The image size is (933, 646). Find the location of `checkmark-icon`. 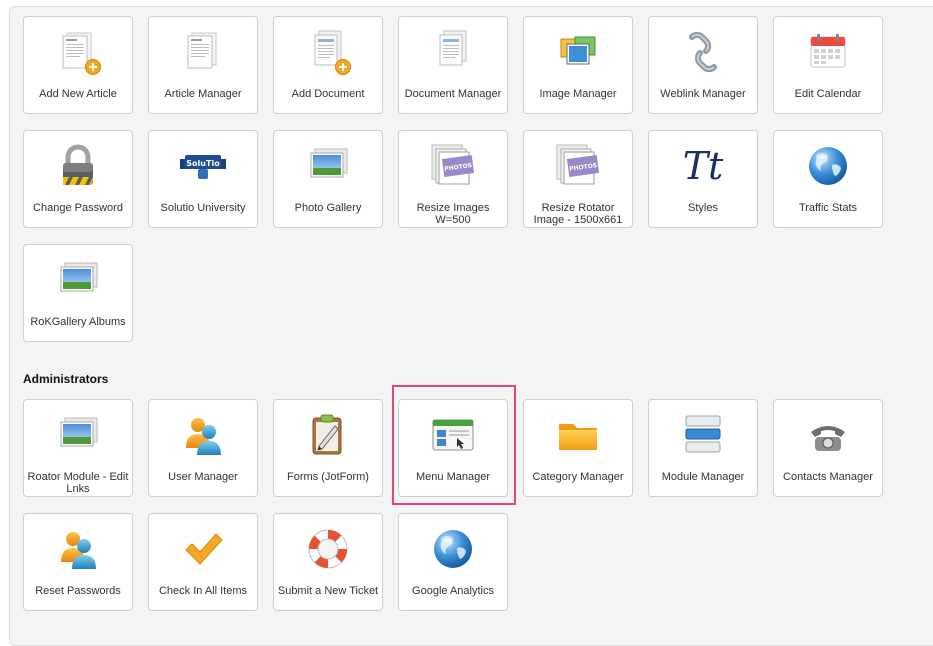

checkmark-icon is located at coordinates (203, 549).